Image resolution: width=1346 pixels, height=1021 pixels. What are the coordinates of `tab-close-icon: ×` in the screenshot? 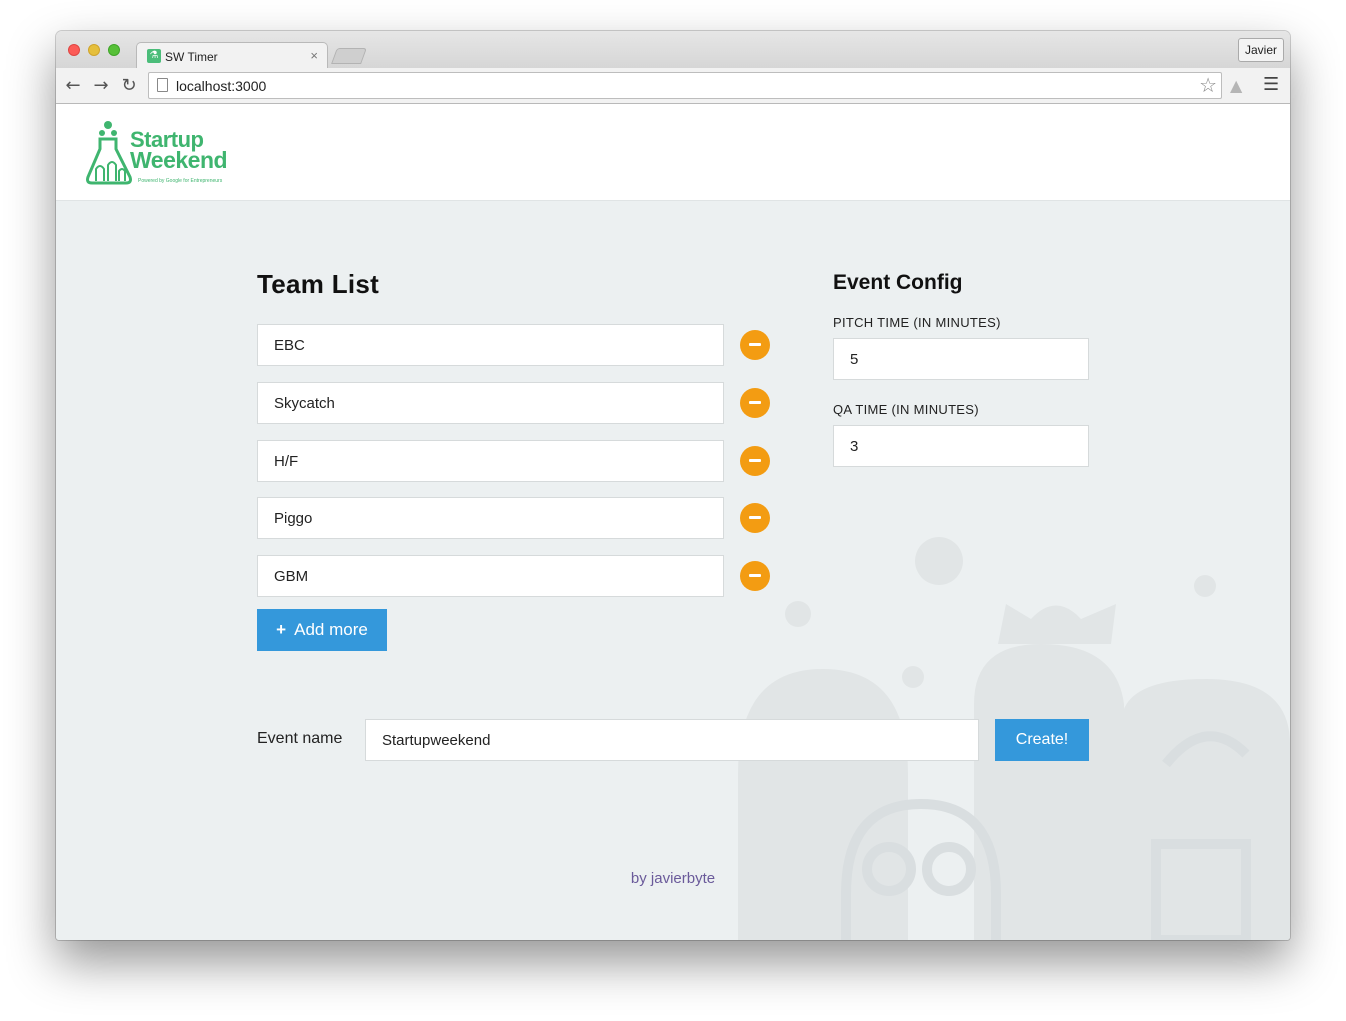 It's located at (314, 55).